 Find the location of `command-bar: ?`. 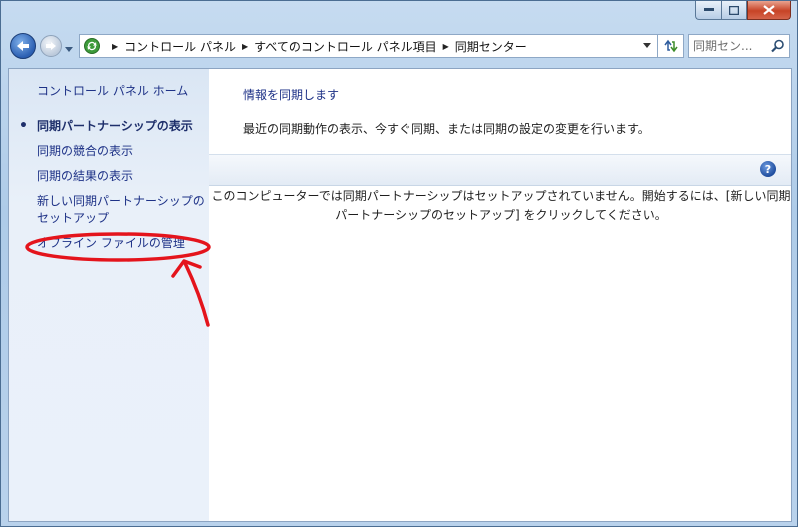

command-bar: ? is located at coordinates (500, 170).